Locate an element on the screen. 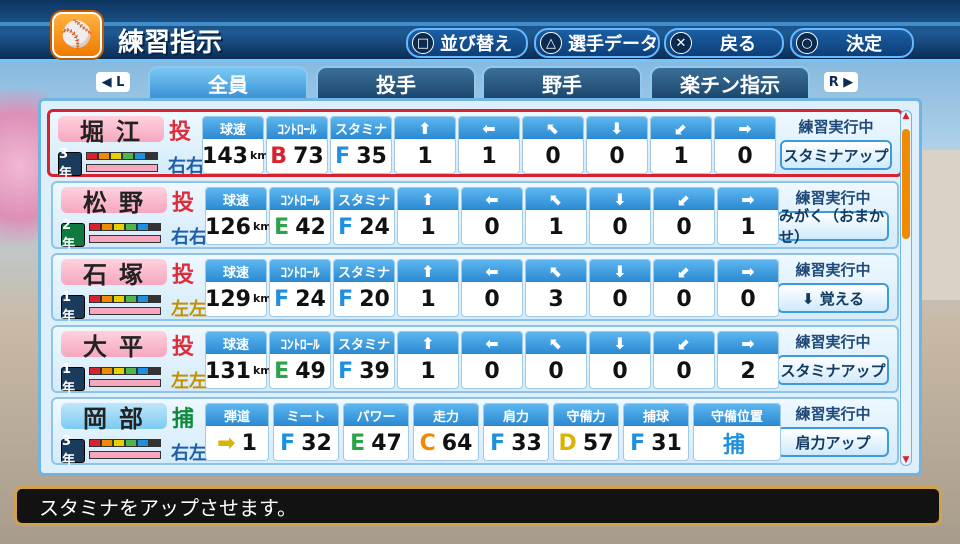 The width and height of the screenshot is (960, 544). player-name: 堀江 is located at coordinates (111, 131).